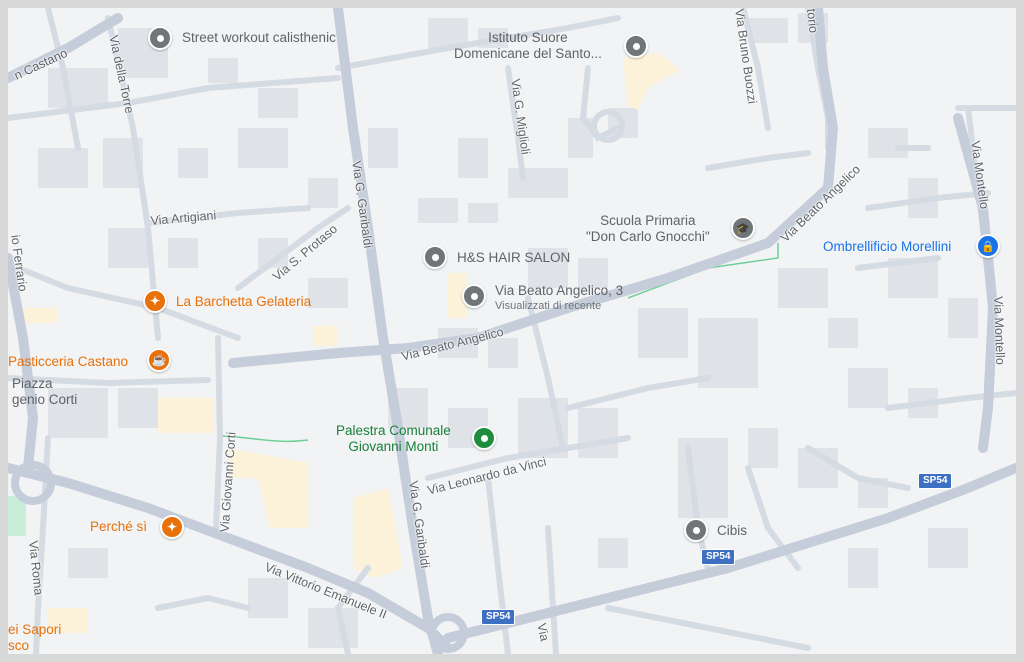 This screenshot has width=1024, height=662. I want to click on poi-label: Pasticceria Castano, so click(68, 361).